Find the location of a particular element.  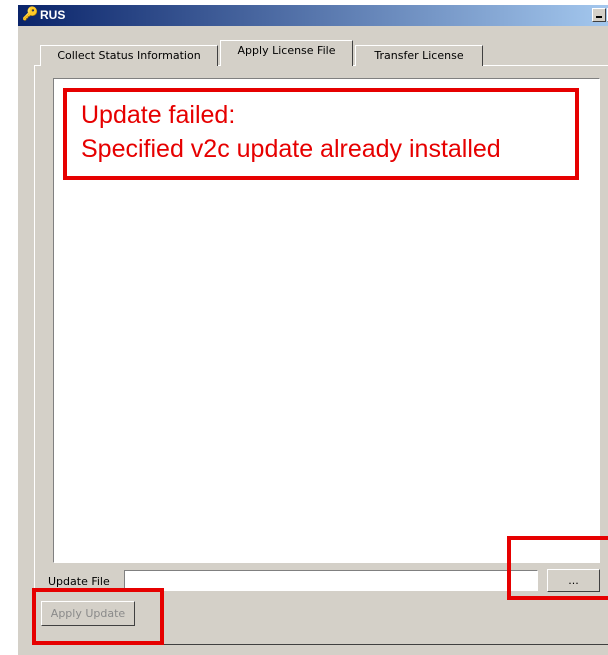

apply-update-button: Apply Update is located at coordinates (88, 613).